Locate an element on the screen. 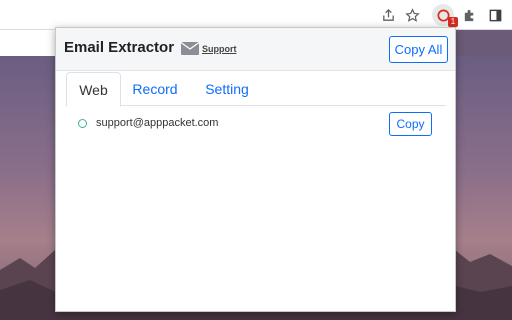 The height and width of the screenshot is (320, 512). app-title: Email Extractor is located at coordinates (119, 47).